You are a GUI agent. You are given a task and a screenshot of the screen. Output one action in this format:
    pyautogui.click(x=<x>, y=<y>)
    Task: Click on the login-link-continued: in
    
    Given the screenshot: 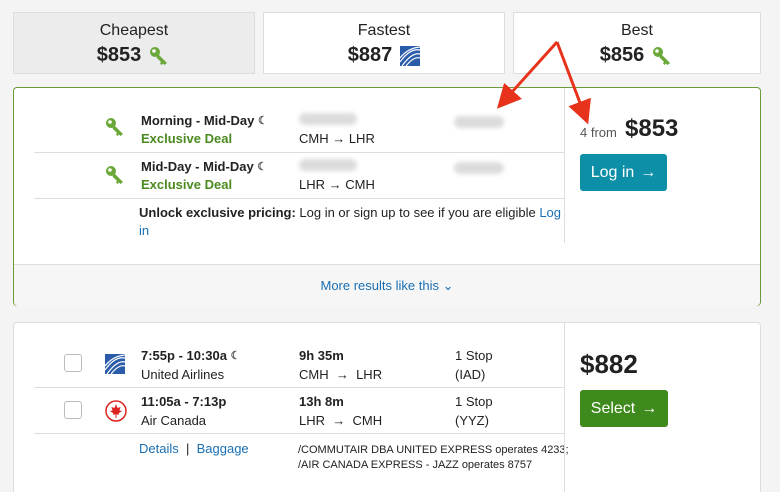 What is the action you would take?
    pyautogui.click(x=144, y=231)
    